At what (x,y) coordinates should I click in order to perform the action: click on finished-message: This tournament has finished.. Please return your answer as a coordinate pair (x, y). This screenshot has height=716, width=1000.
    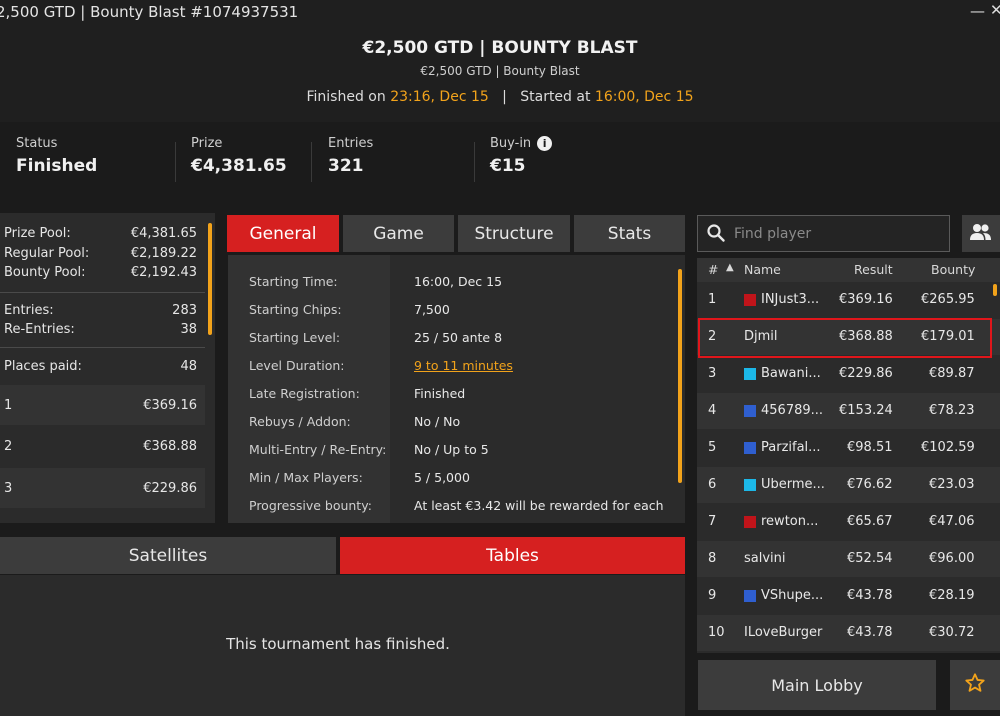
    Looking at the image, I should click on (338, 644).